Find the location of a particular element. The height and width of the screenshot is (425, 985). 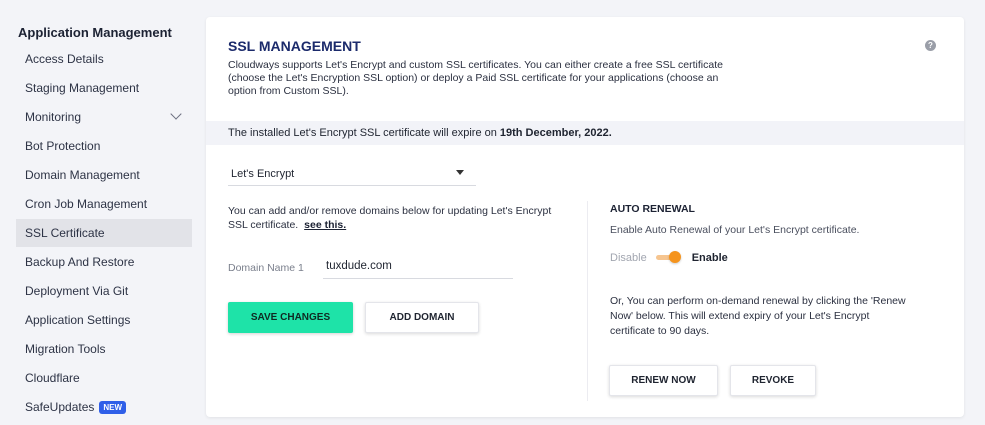

sidebar-item-domain-management: Domain Management is located at coordinates (104, 175).